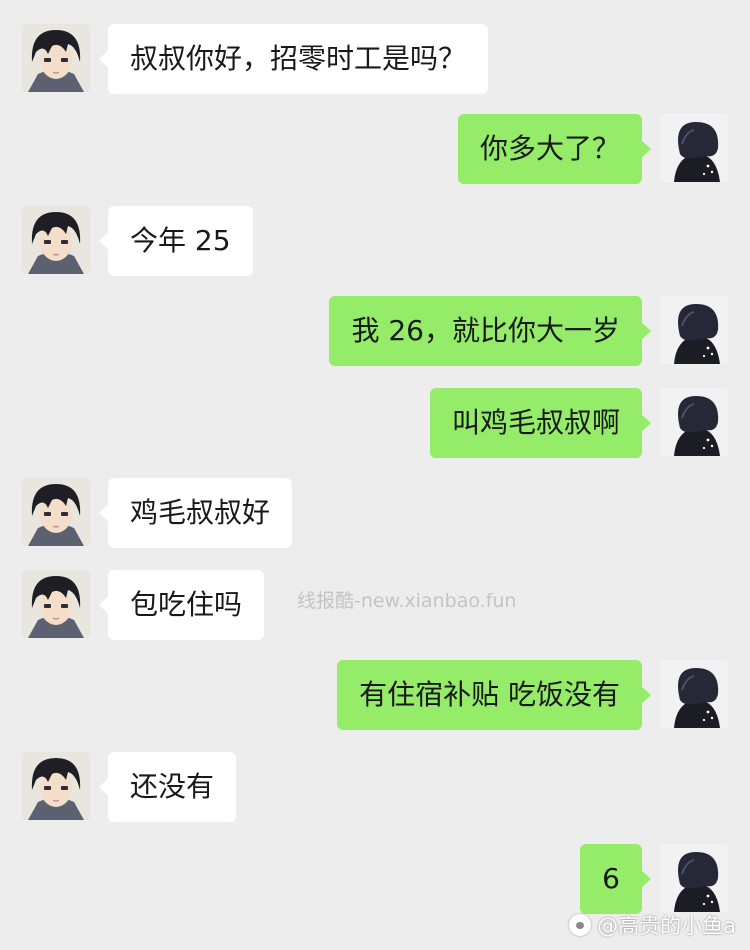  Describe the element at coordinates (494, 695) in the screenshot. I see `outgoing-message-bubble: 有住宿补贴 吃饭没有` at that location.